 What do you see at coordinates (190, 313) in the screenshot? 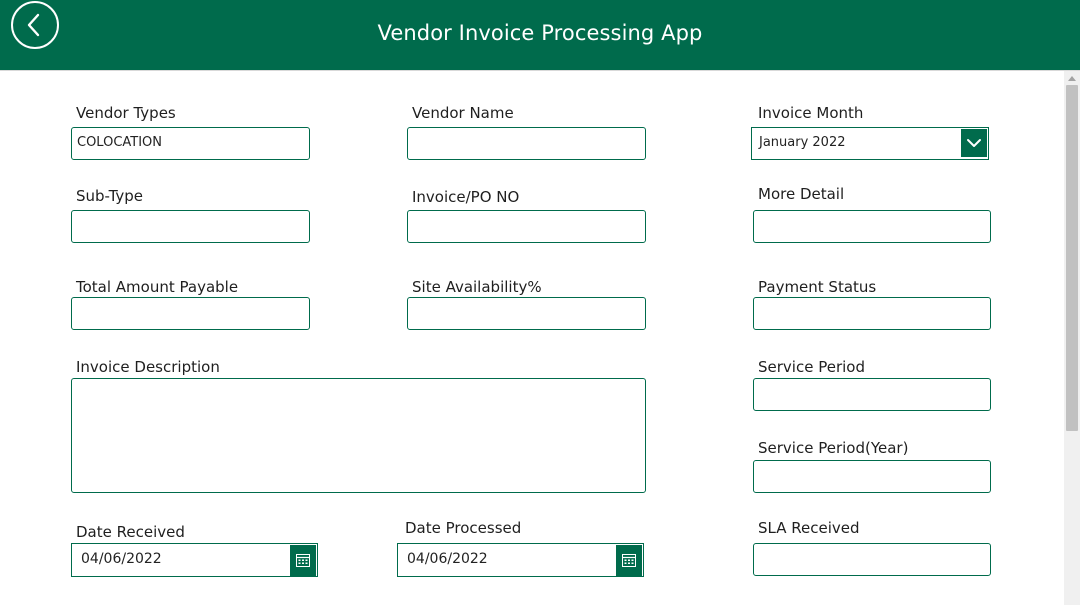
I see `total-amount-payable-input` at bounding box center [190, 313].